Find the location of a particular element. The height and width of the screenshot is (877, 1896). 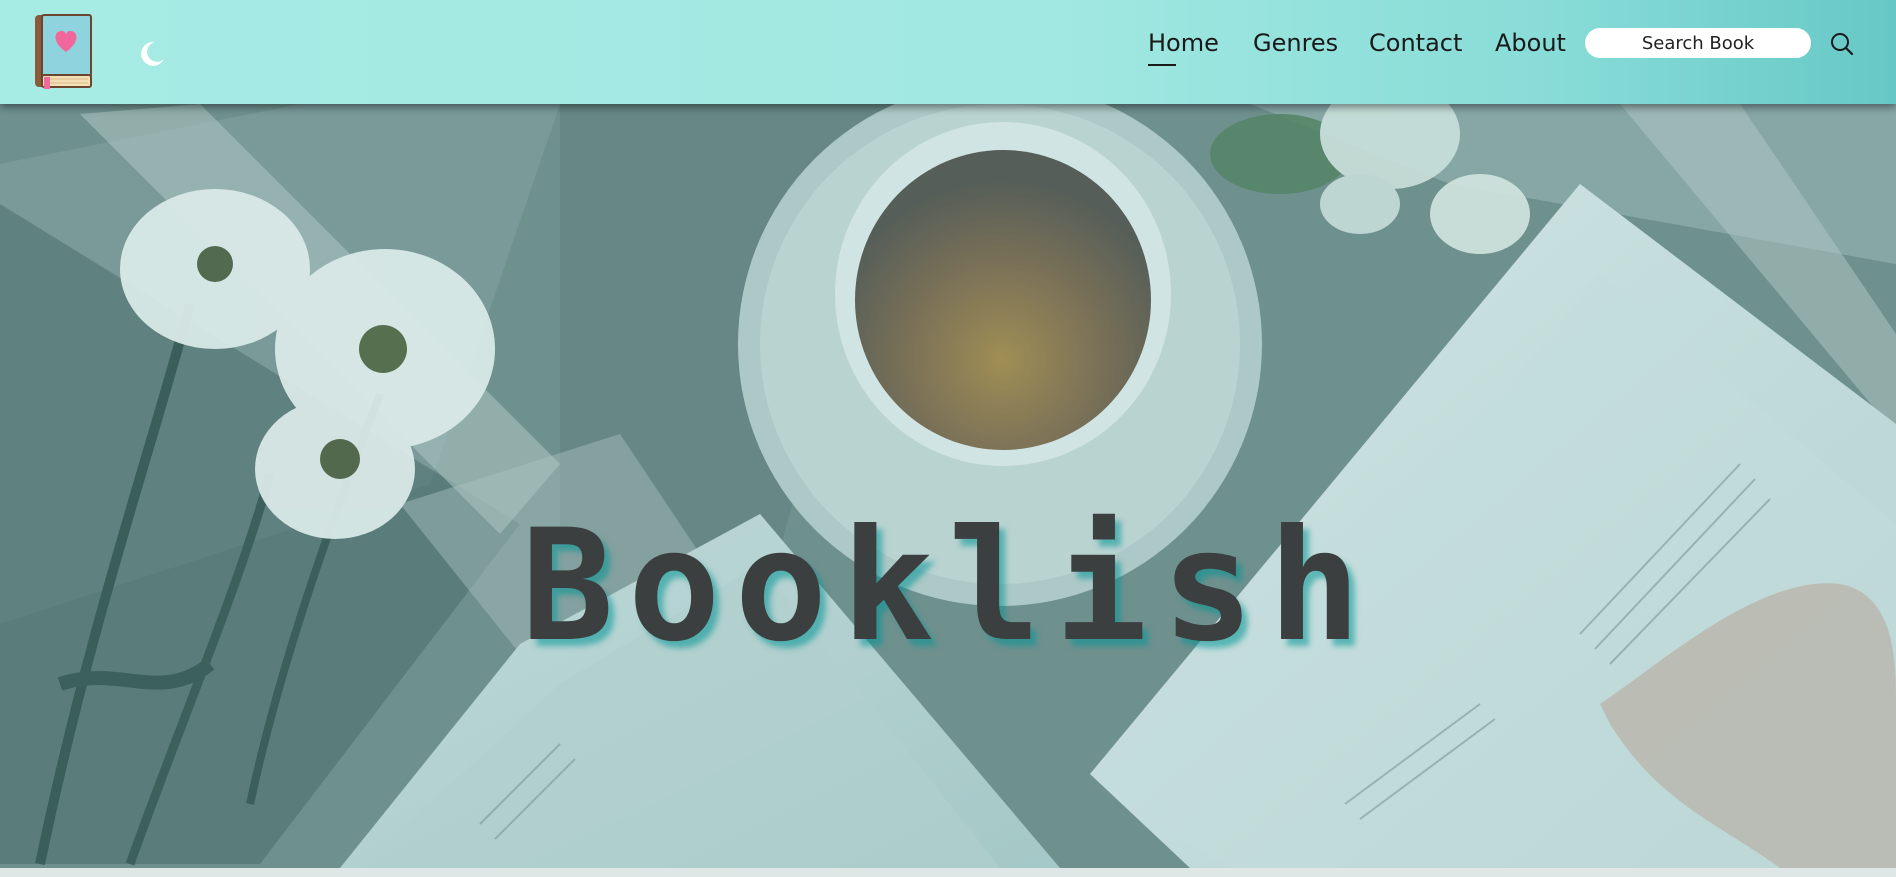

page-bottom-edge is located at coordinates (948, 872).